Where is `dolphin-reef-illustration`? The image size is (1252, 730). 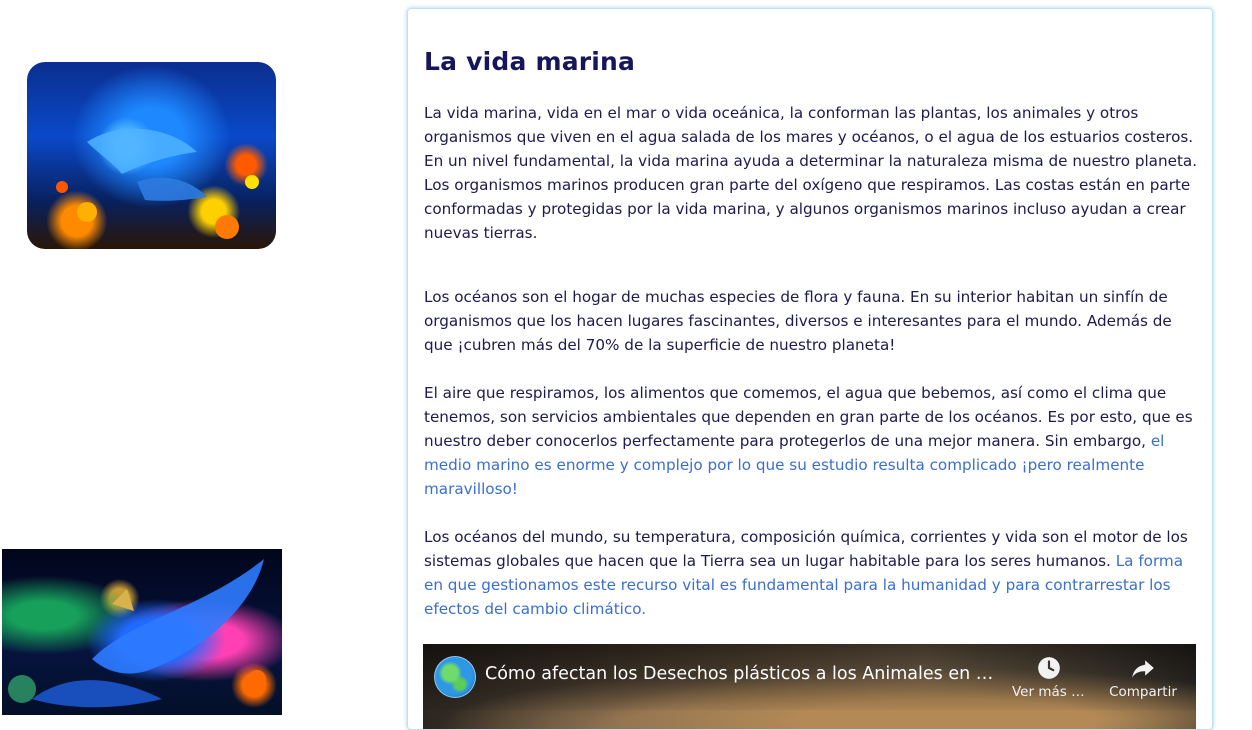
dolphin-reef-illustration is located at coordinates (157, 183).